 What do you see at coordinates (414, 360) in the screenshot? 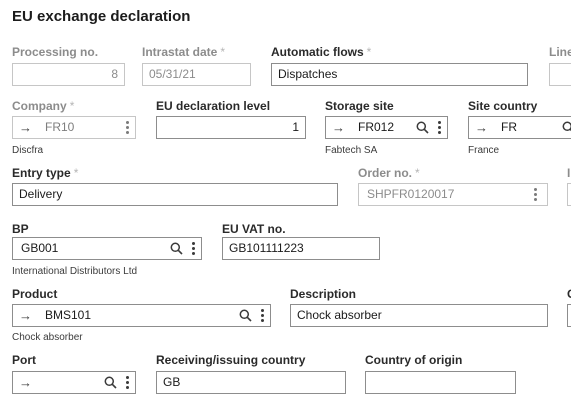
I see `country-of-origin-label: Country of origin` at bounding box center [414, 360].